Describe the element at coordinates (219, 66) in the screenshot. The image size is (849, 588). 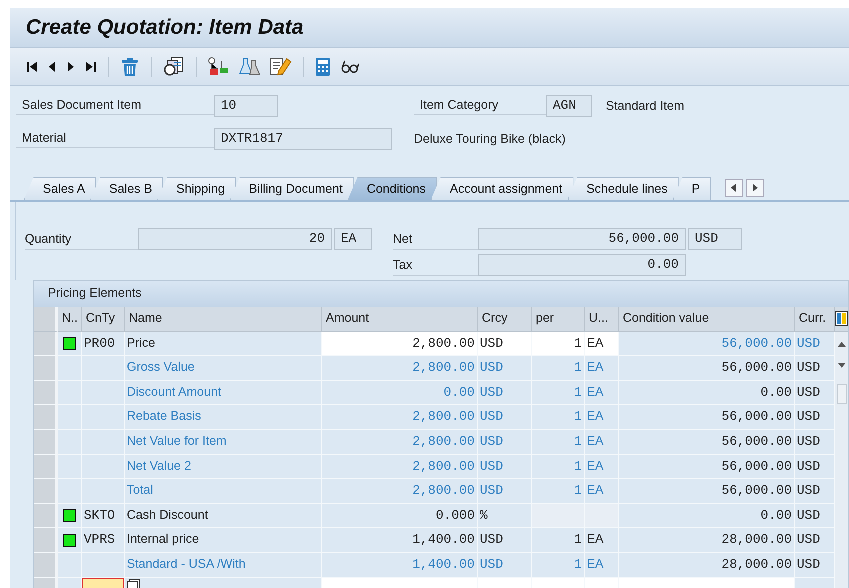
I see `connections-icon` at that location.